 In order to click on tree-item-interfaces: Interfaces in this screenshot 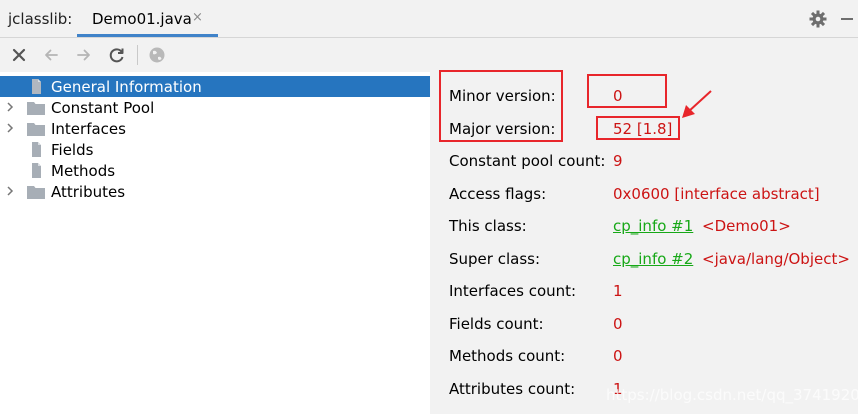, I will do `click(215, 128)`.